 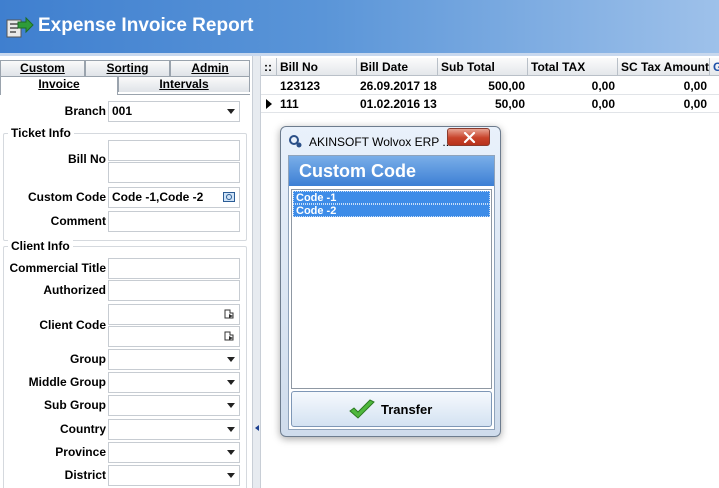 I want to click on custom-code-input: Code -1,Code -2, so click(x=174, y=197).